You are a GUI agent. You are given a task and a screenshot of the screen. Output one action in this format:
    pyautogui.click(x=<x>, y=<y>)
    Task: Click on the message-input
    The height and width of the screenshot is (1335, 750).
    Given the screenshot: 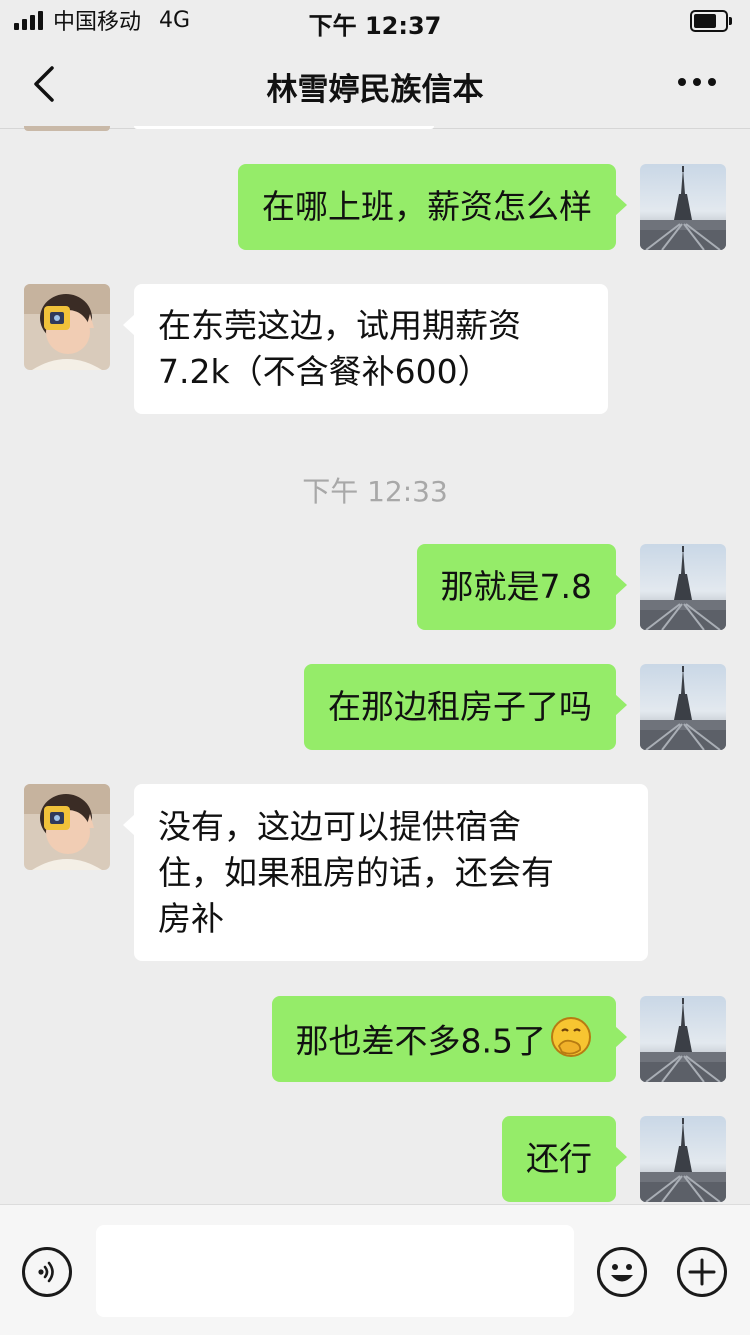 What is the action you would take?
    pyautogui.click(x=335, y=1271)
    